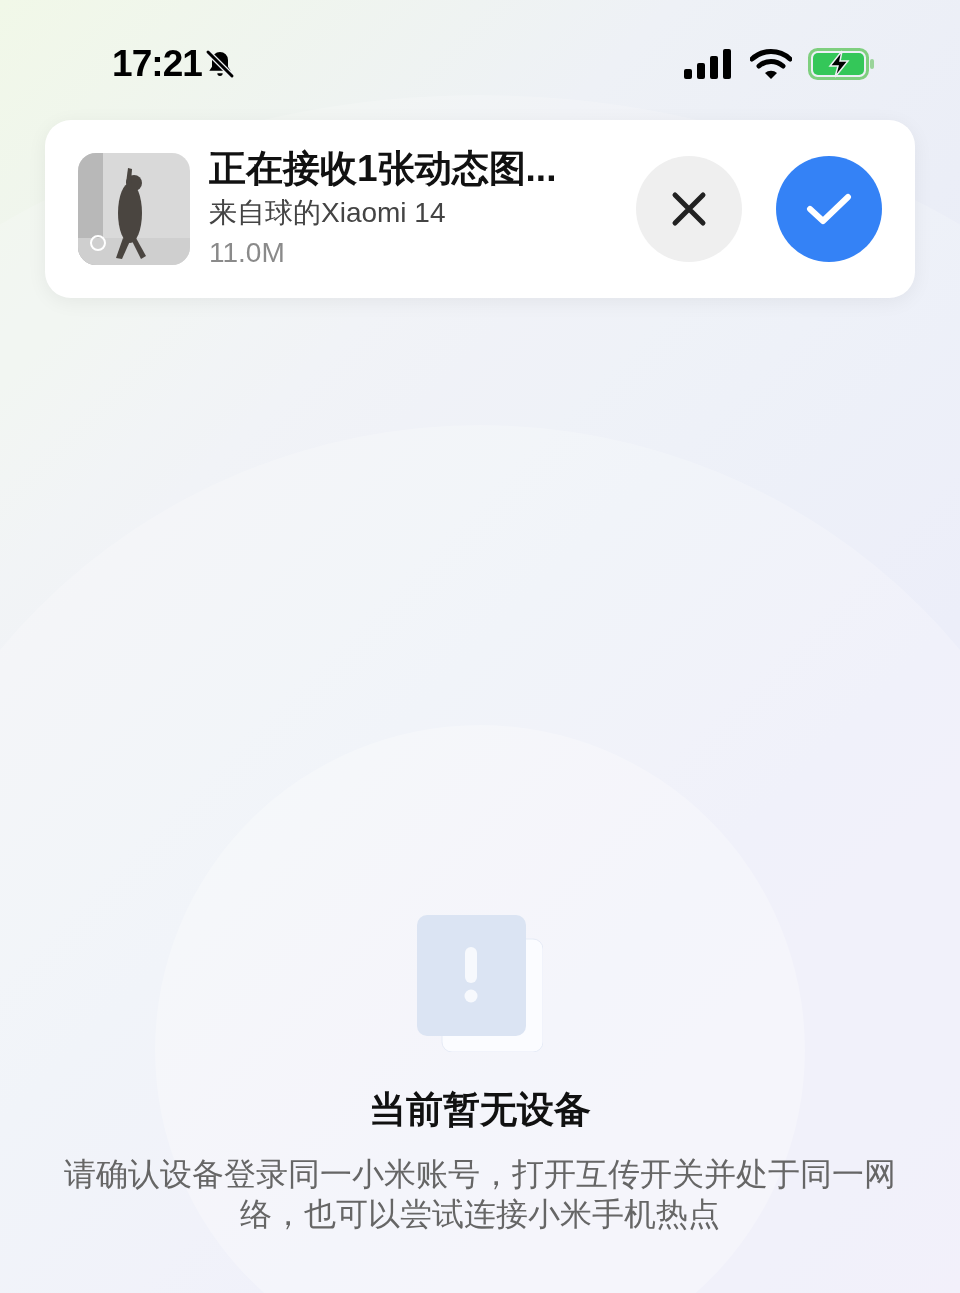 The image size is (960, 1293). I want to click on file-size: 11.0M, so click(247, 253).